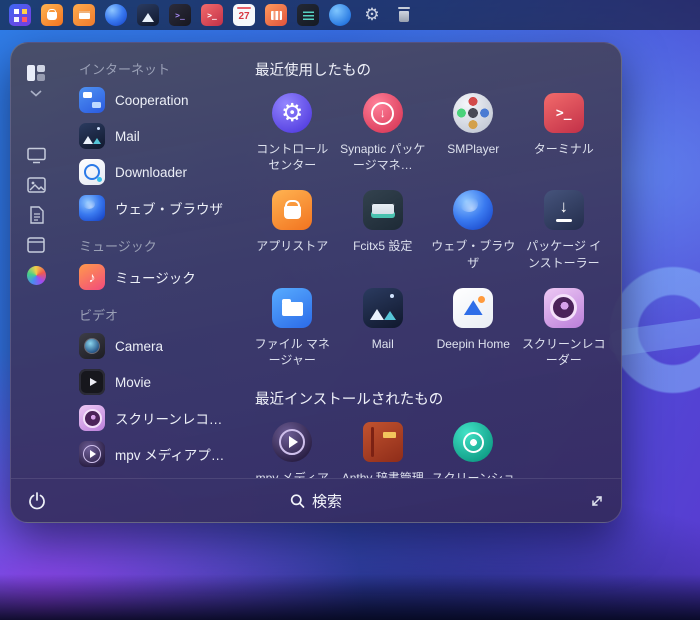 This screenshot has height=620, width=700. Describe the element at coordinates (292, 307) in the screenshot. I see `file-manager-icon` at that location.